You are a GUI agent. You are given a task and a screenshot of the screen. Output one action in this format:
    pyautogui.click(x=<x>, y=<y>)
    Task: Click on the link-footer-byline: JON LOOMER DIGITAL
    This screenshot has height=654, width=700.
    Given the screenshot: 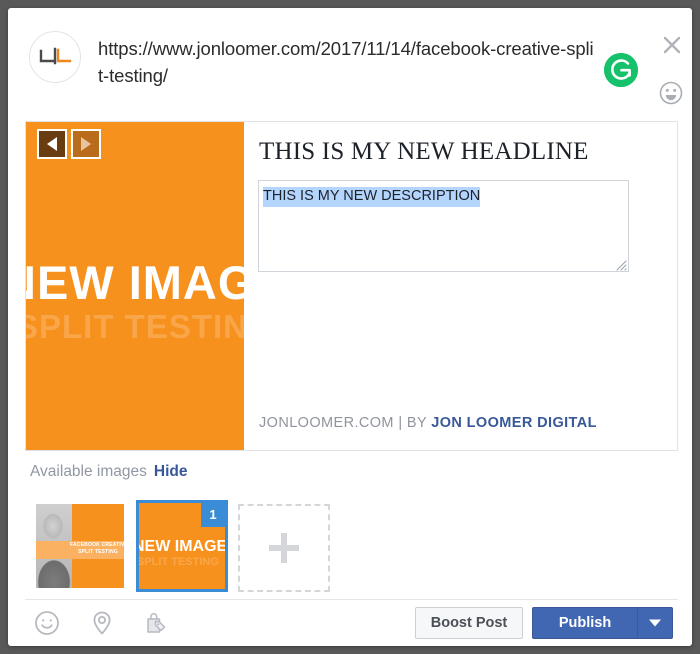 What is the action you would take?
    pyautogui.click(x=514, y=423)
    